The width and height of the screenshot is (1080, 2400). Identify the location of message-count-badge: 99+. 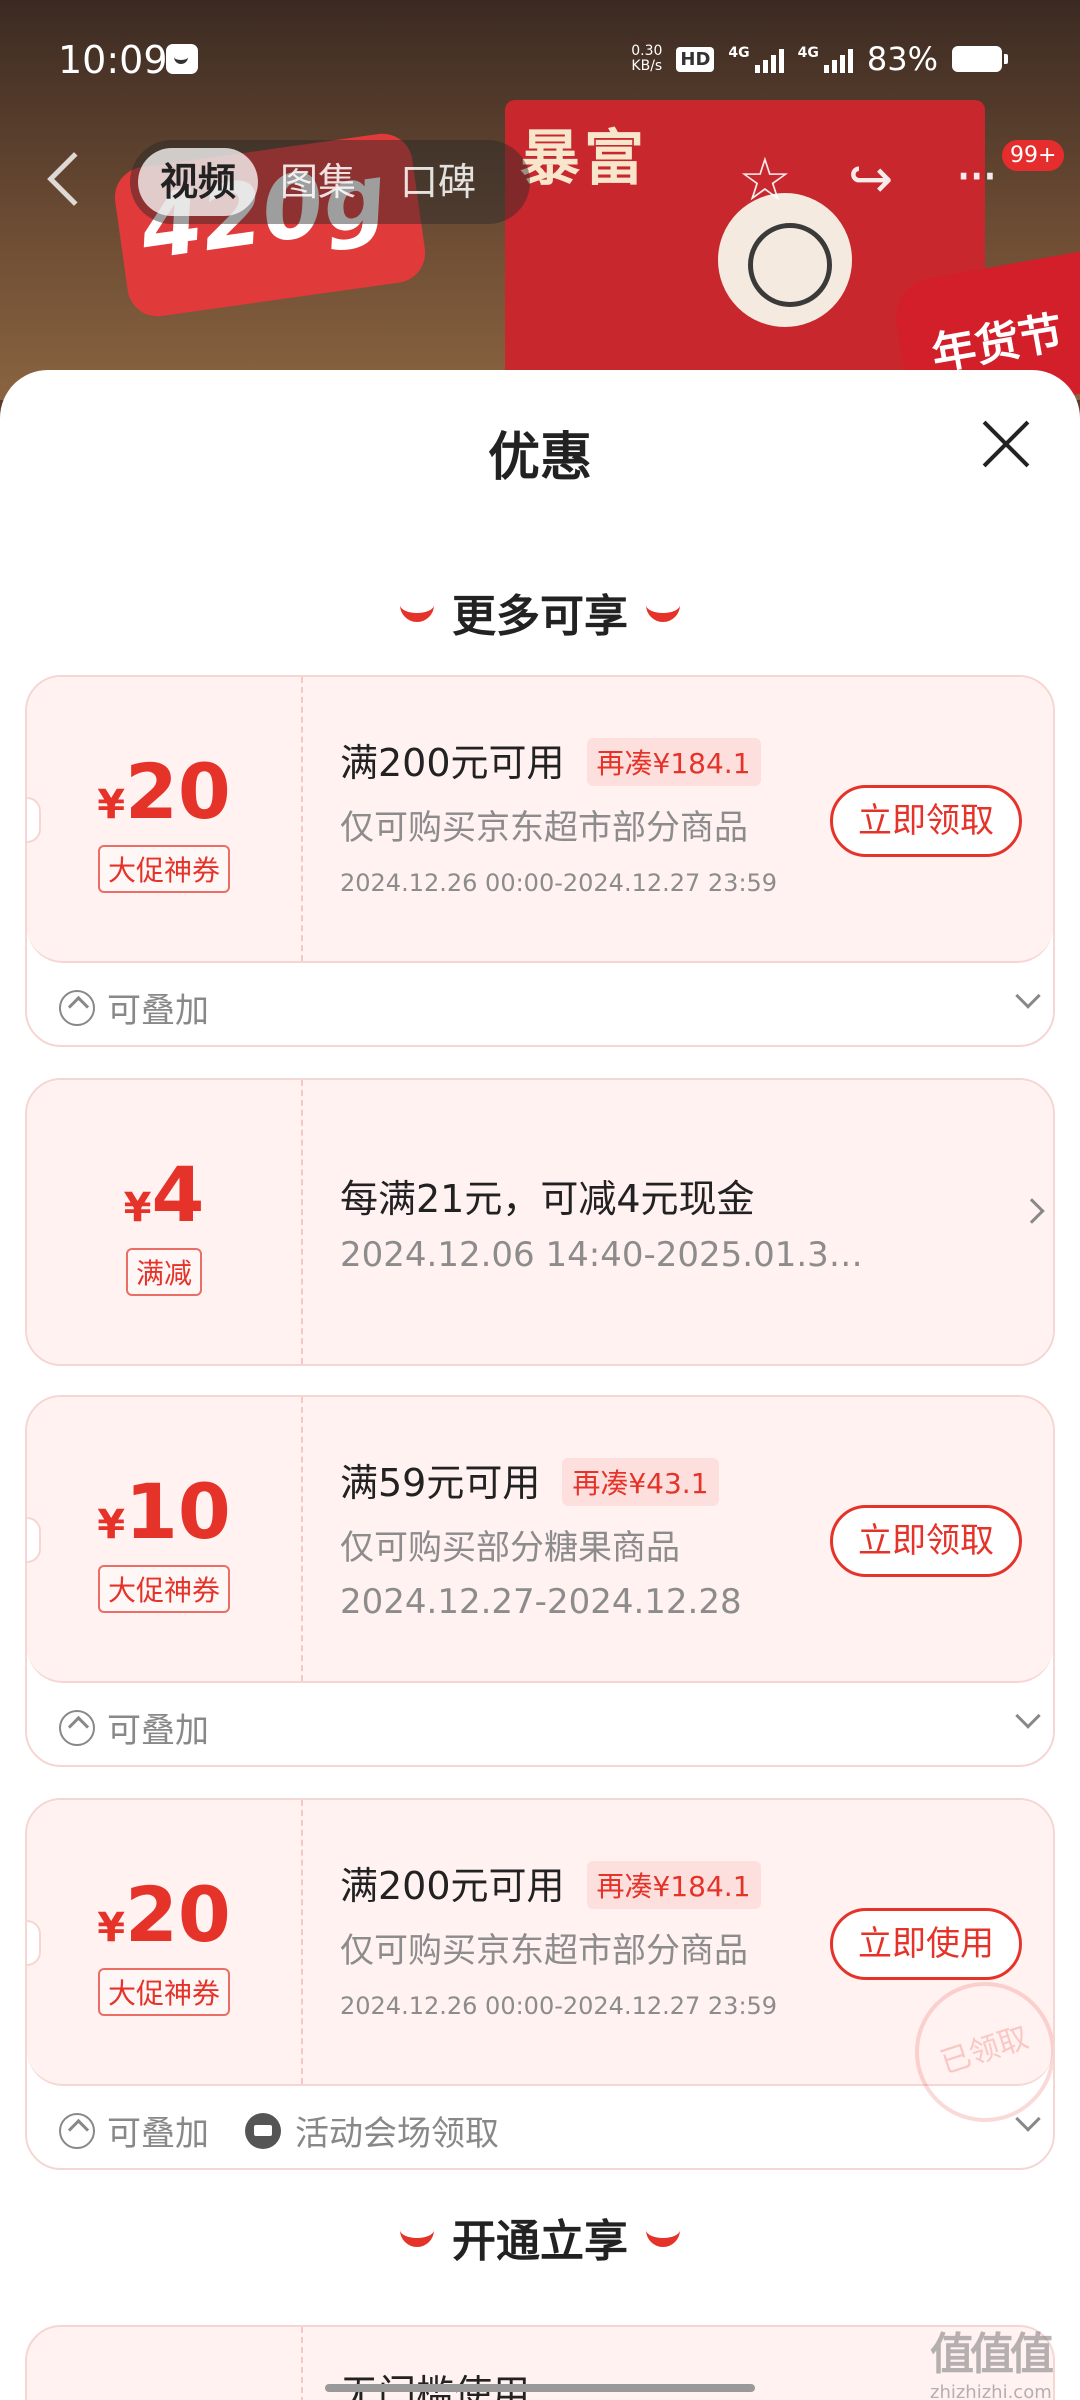
(1033, 155).